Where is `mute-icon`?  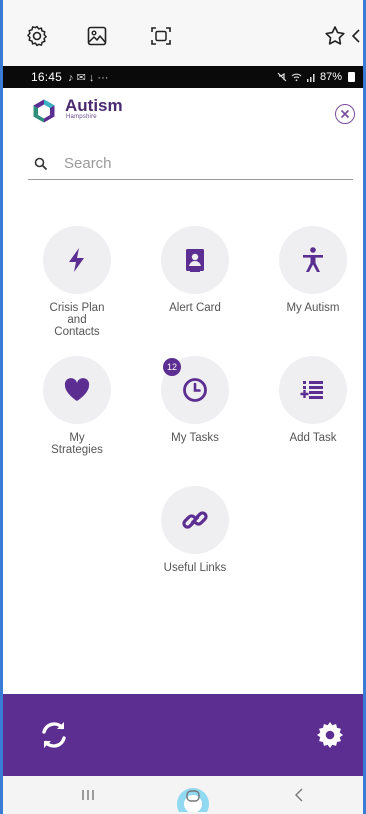 mute-icon is located at coordinates (282, 77).